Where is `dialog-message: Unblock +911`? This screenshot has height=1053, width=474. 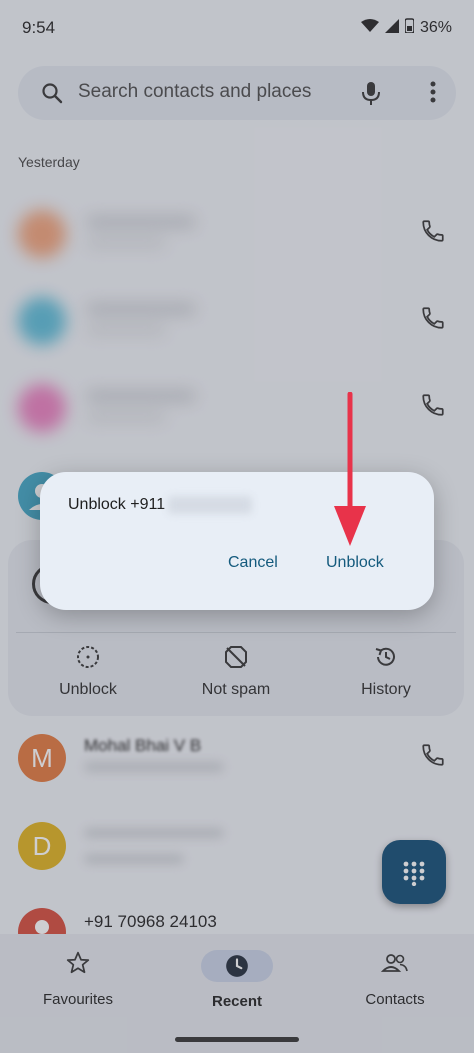
dialog-message: Unblock +911 is located at coordinates (117, 504).